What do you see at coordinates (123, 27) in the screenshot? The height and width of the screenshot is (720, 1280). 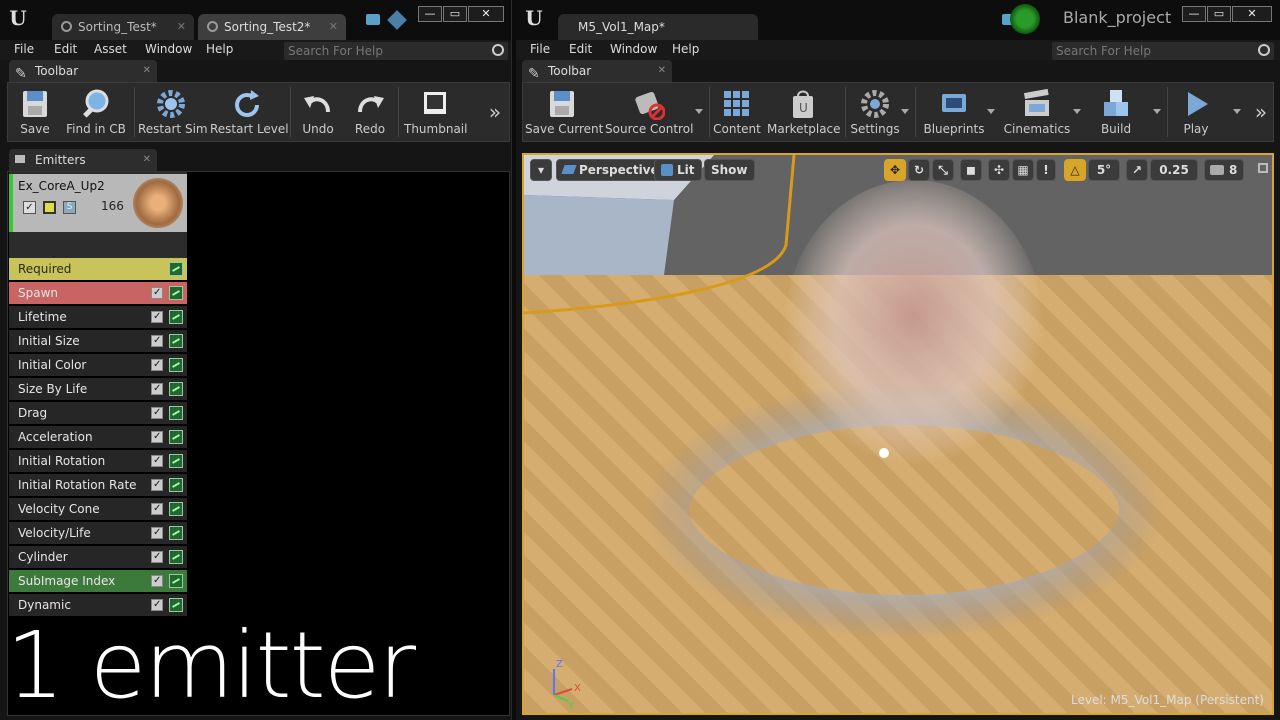 I see `tab-sorting-test: Sorting_Test* ✕` at bounding box center [123, 27].